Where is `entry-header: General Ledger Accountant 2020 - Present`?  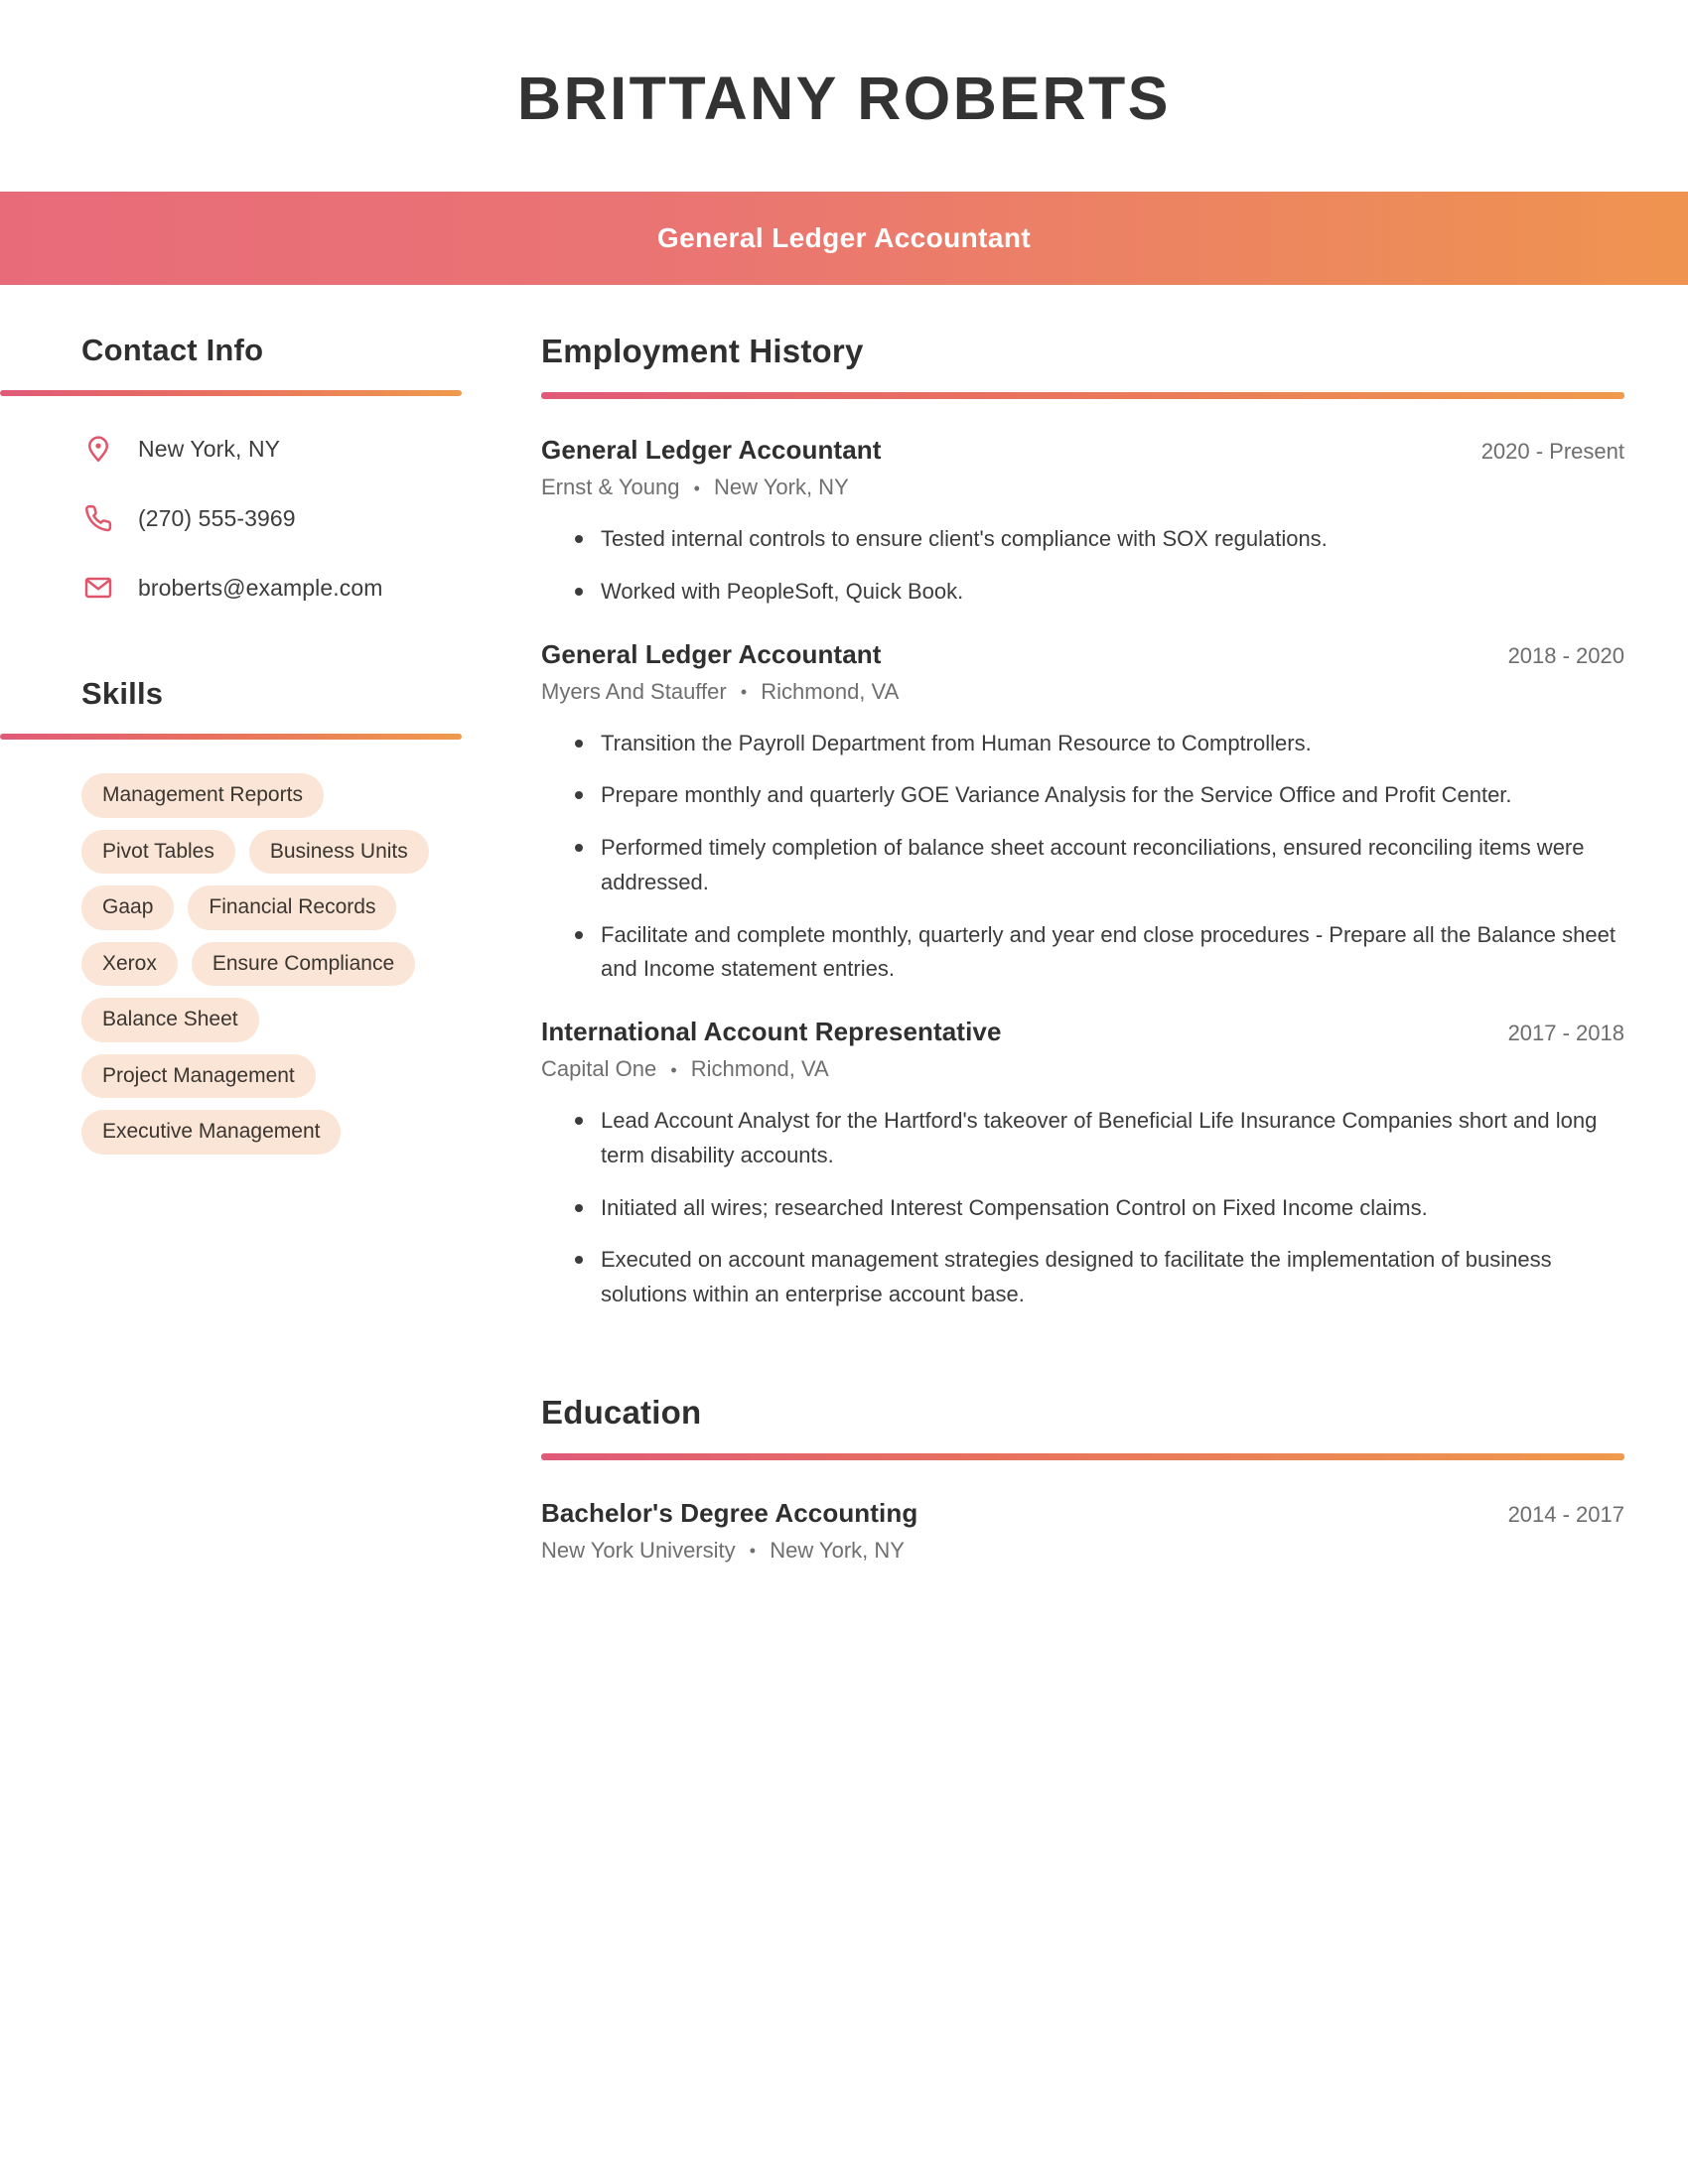 entry-header: General Ledger Accountant 2020 - Present is located at coordinates (1082, 450).